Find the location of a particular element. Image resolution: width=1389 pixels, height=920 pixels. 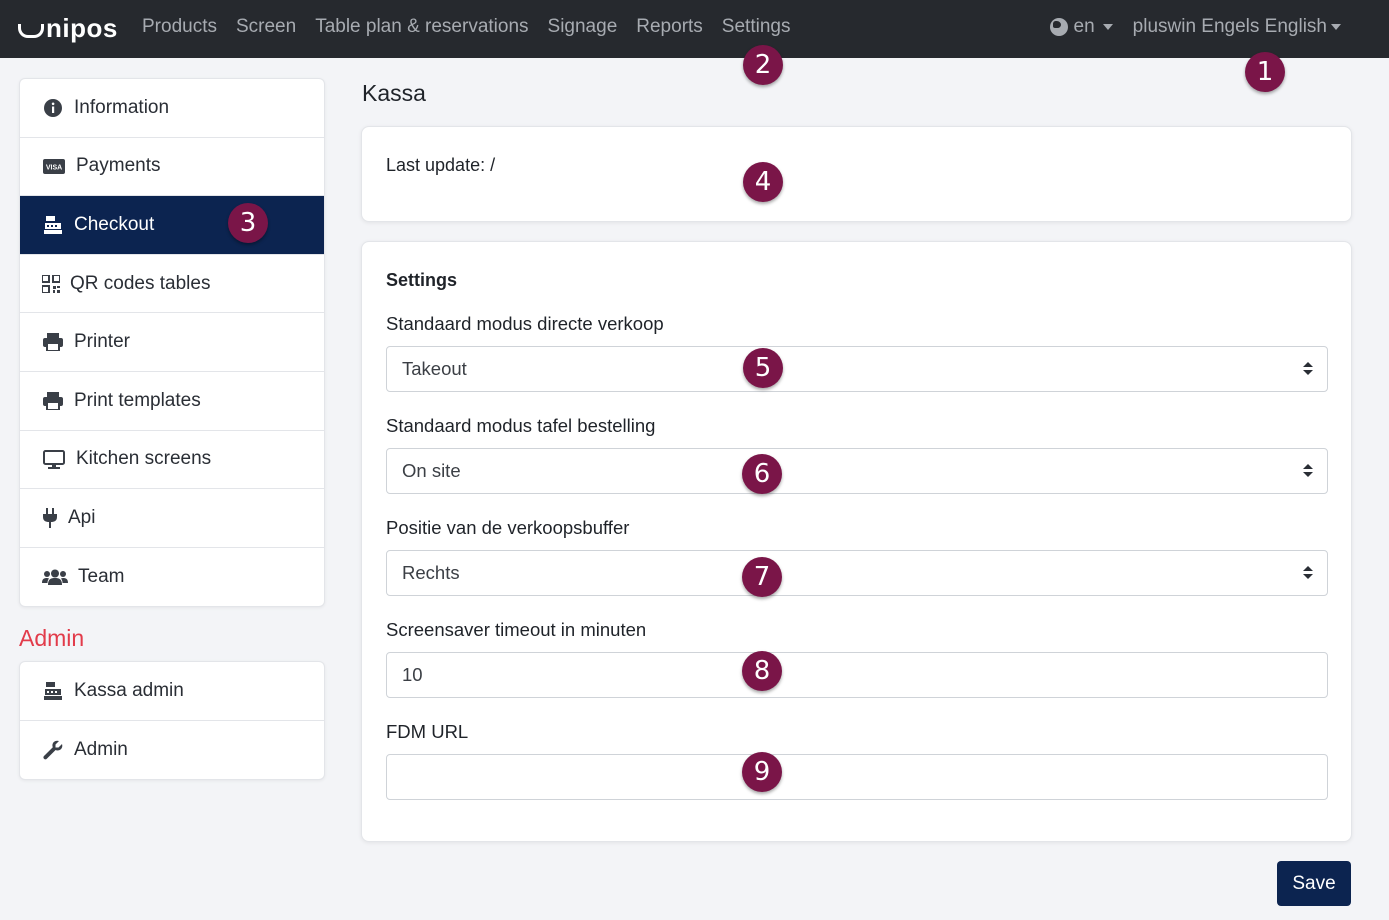

logo-u-mark is located at coordinates (31, 31).